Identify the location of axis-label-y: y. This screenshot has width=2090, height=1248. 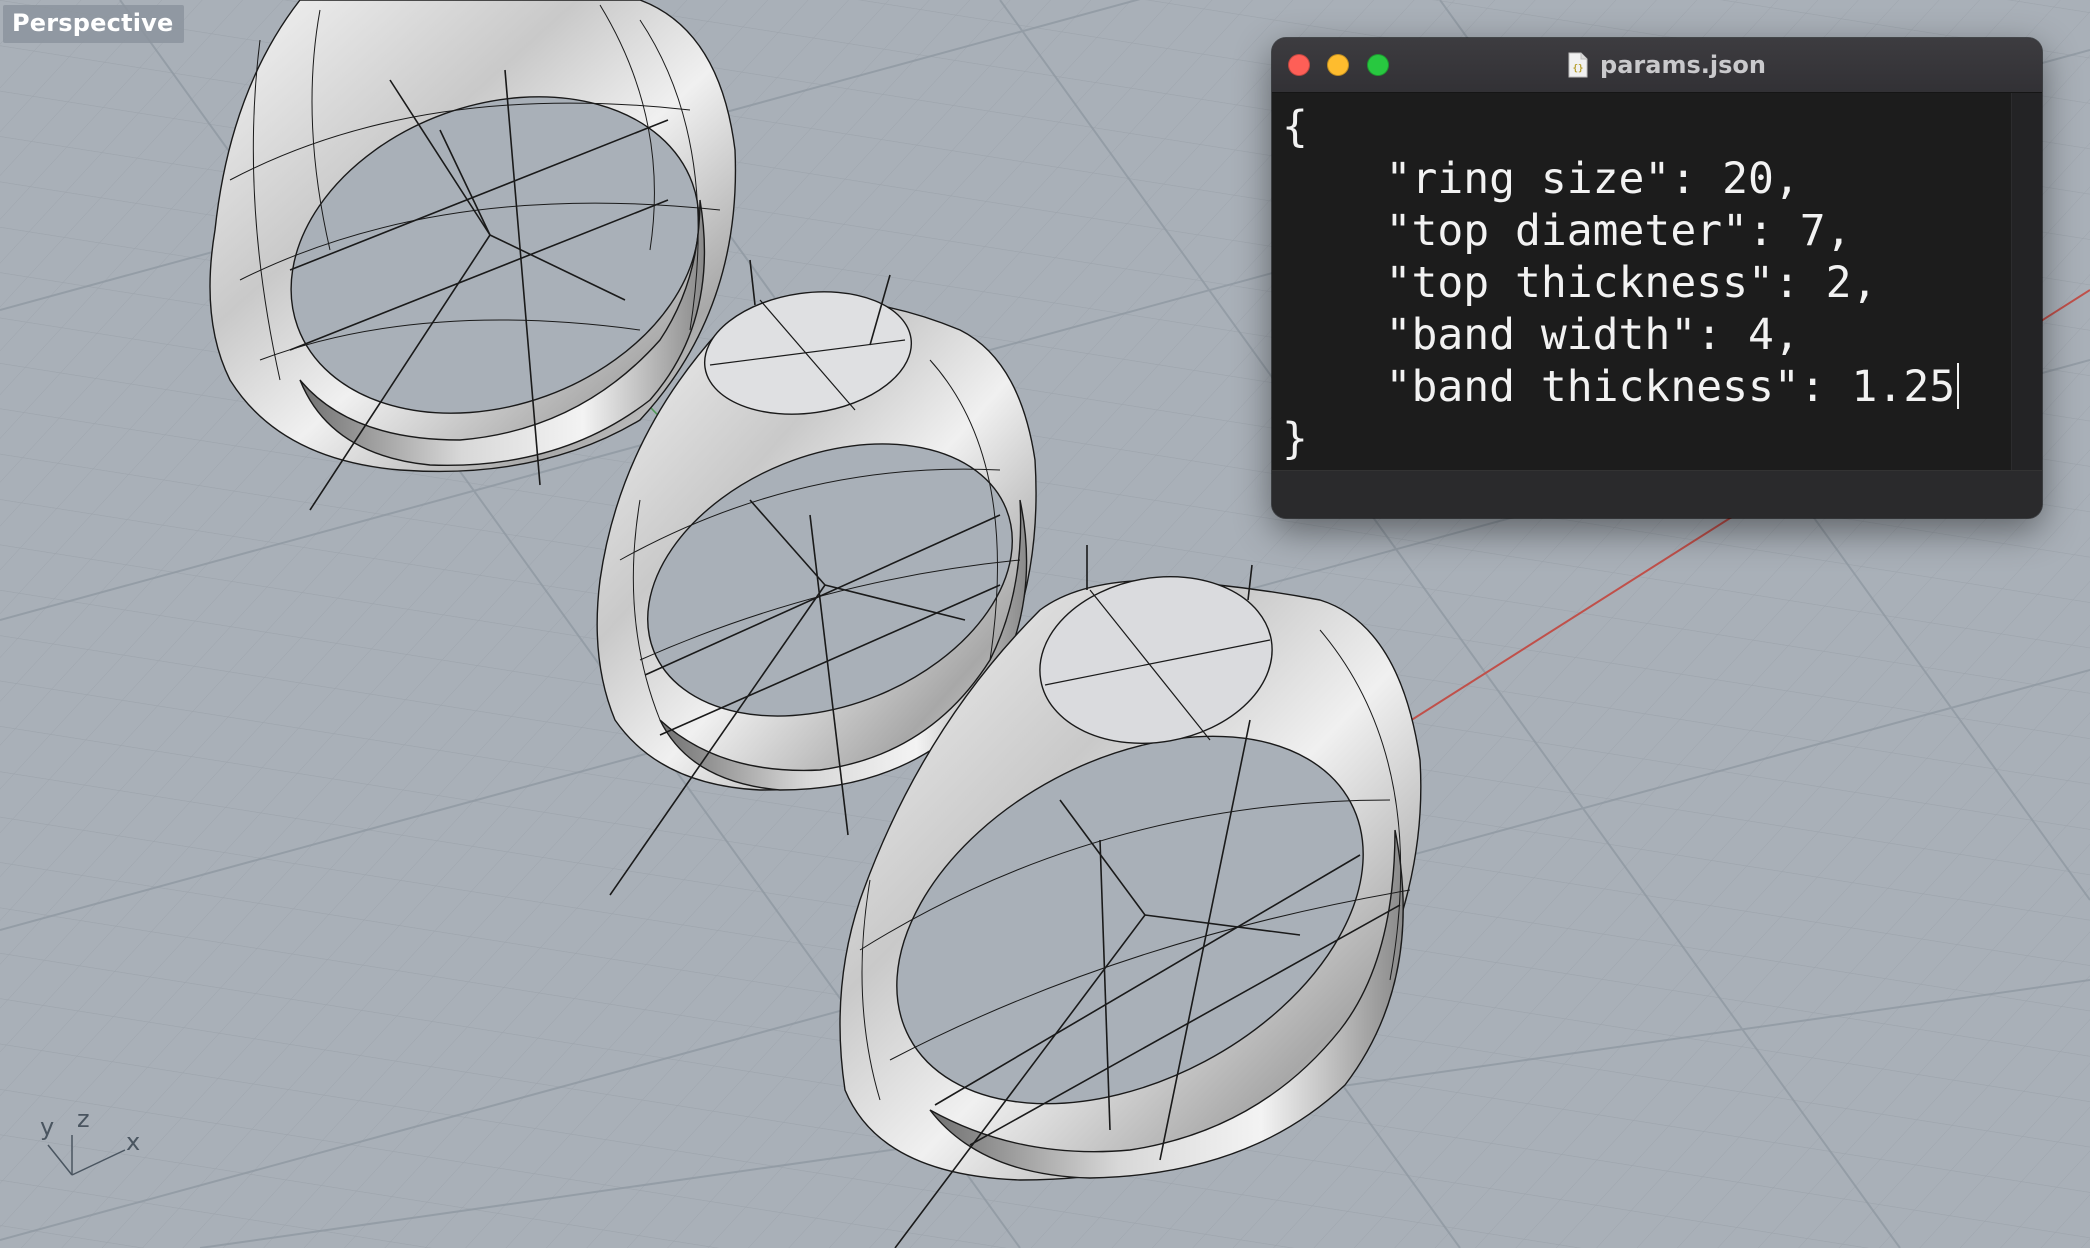
(47, 1127).